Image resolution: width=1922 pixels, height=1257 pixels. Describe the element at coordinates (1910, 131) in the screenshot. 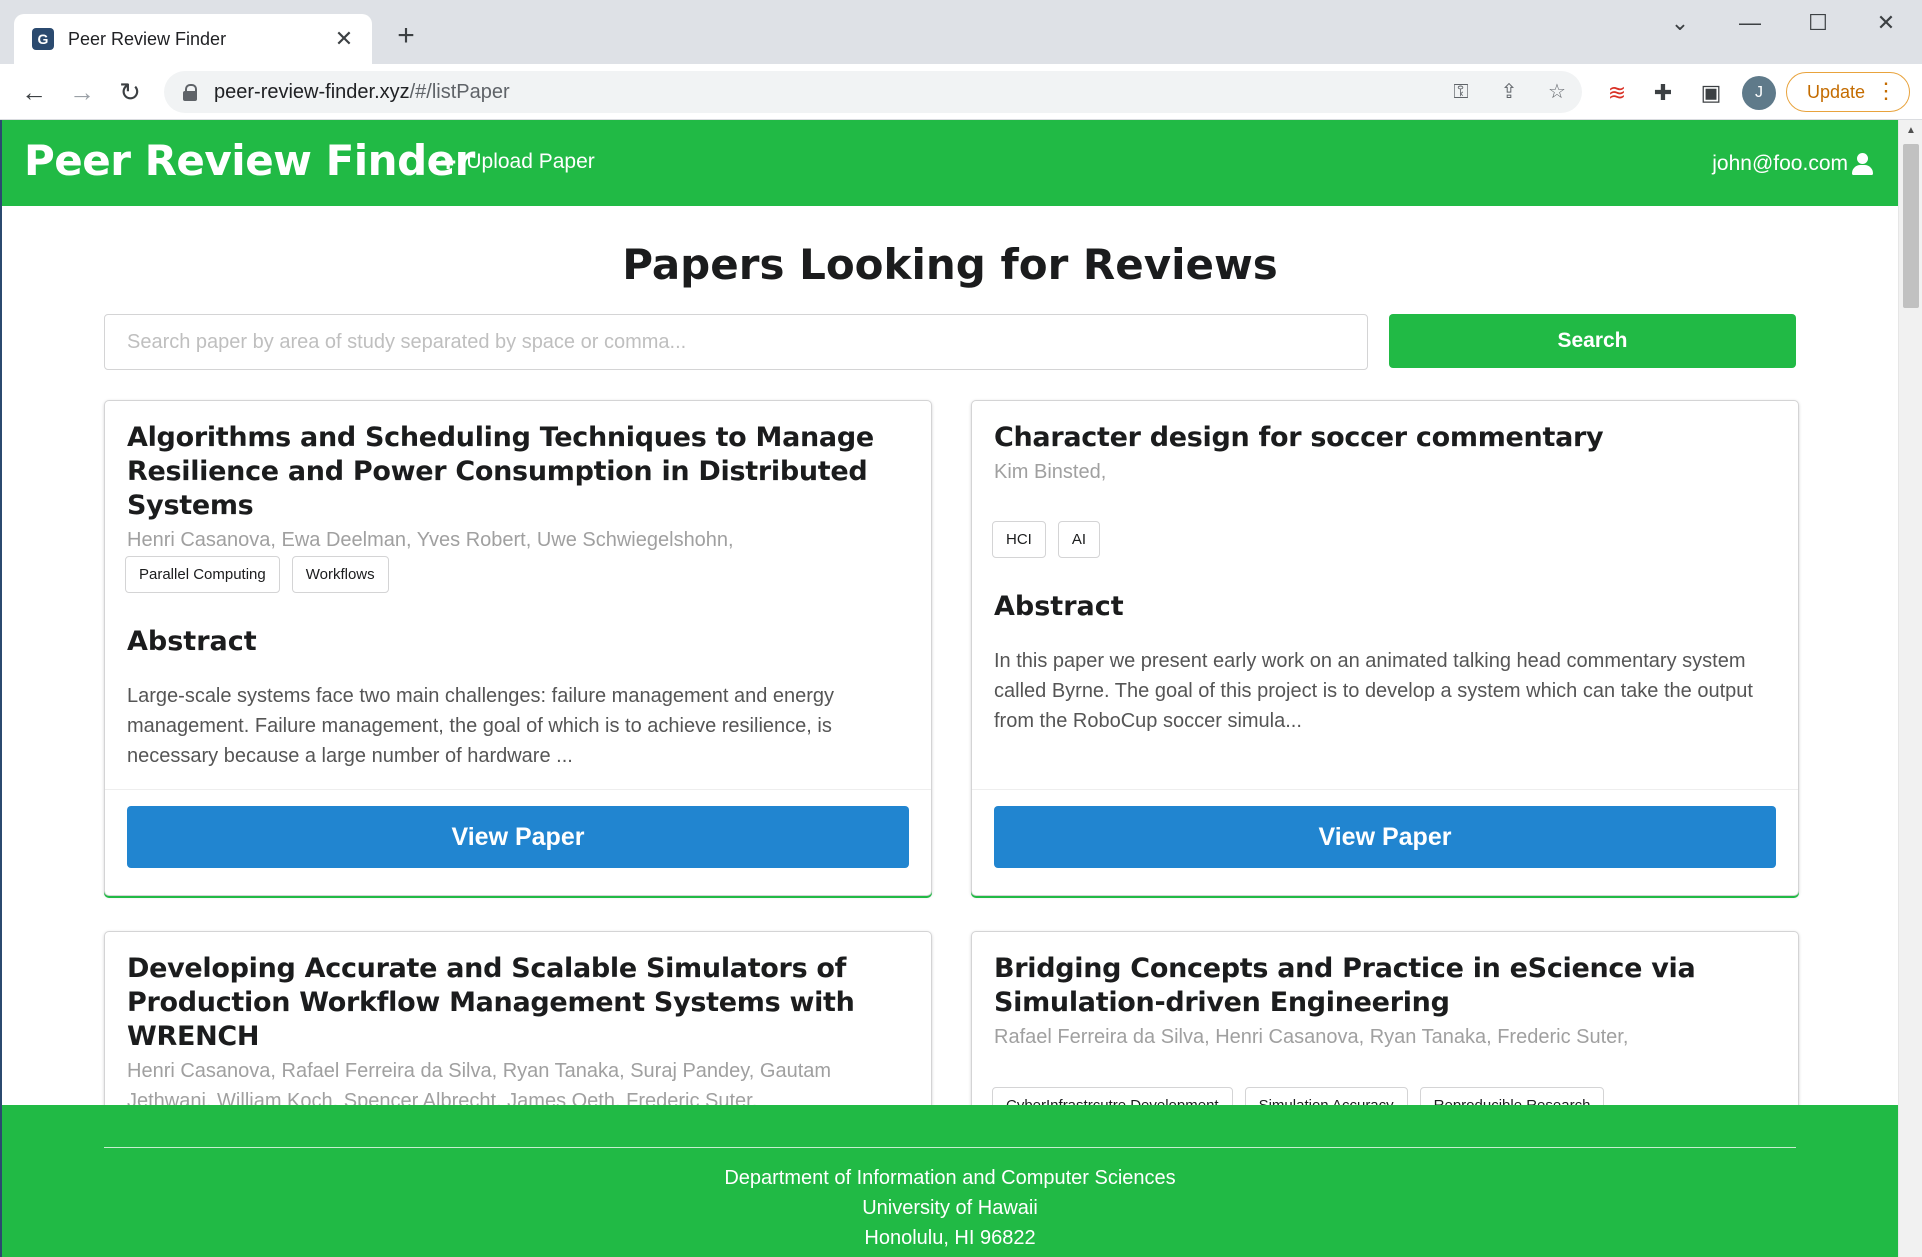

I see `scroll-up-arrow-icon: ▲` at that location.